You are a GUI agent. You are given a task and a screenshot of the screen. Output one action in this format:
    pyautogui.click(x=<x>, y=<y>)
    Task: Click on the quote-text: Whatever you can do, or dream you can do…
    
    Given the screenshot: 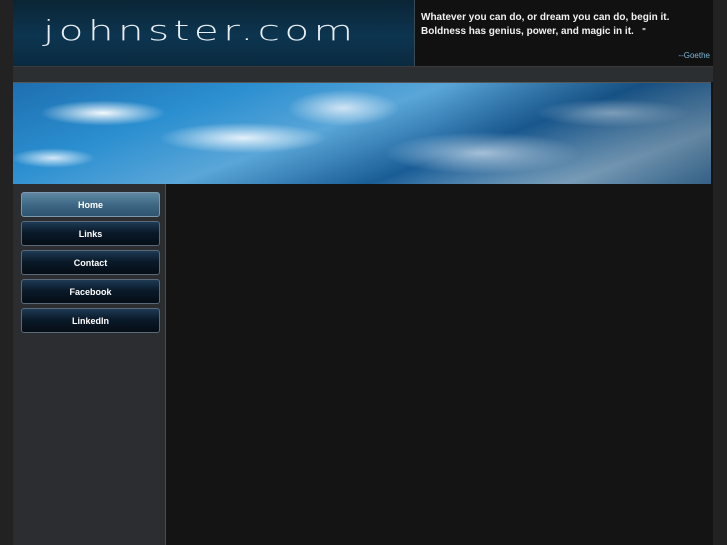 What is the action you would take?
    pyautogui.click(x=566, y=25)
    